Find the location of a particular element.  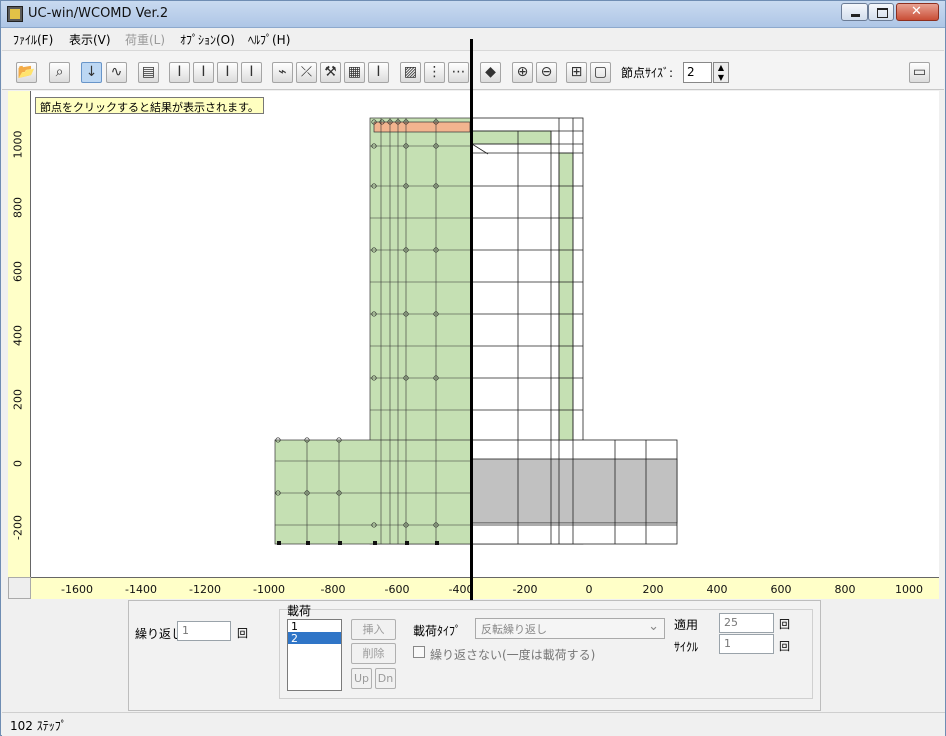

title-bar: UC-win/WCOMD Ver.2 is located at coordinates (473, 14).